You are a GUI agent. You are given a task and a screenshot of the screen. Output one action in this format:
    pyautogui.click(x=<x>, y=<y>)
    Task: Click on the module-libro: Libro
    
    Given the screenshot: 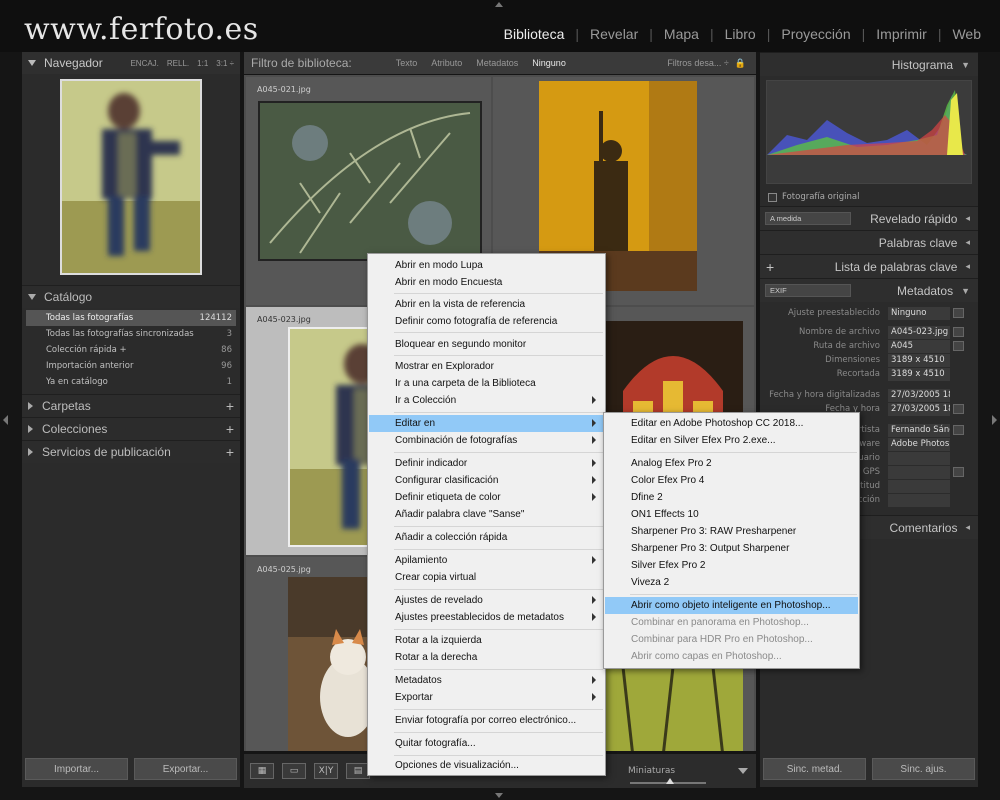 What is the action you would take?
    pyautogui.click(x=740, y=34)
    